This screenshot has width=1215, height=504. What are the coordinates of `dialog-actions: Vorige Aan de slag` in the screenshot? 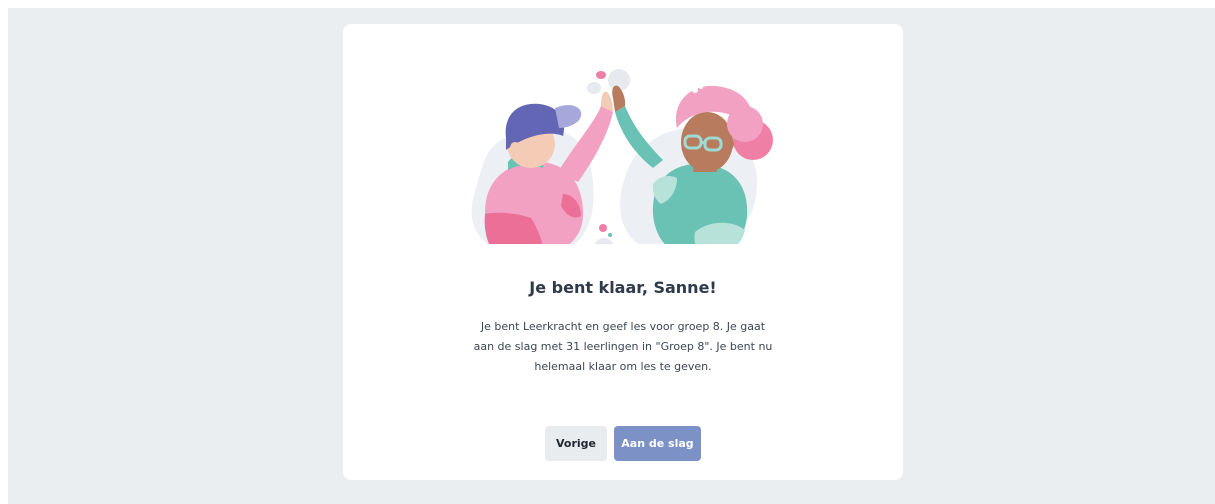 It's located at (623, 443).